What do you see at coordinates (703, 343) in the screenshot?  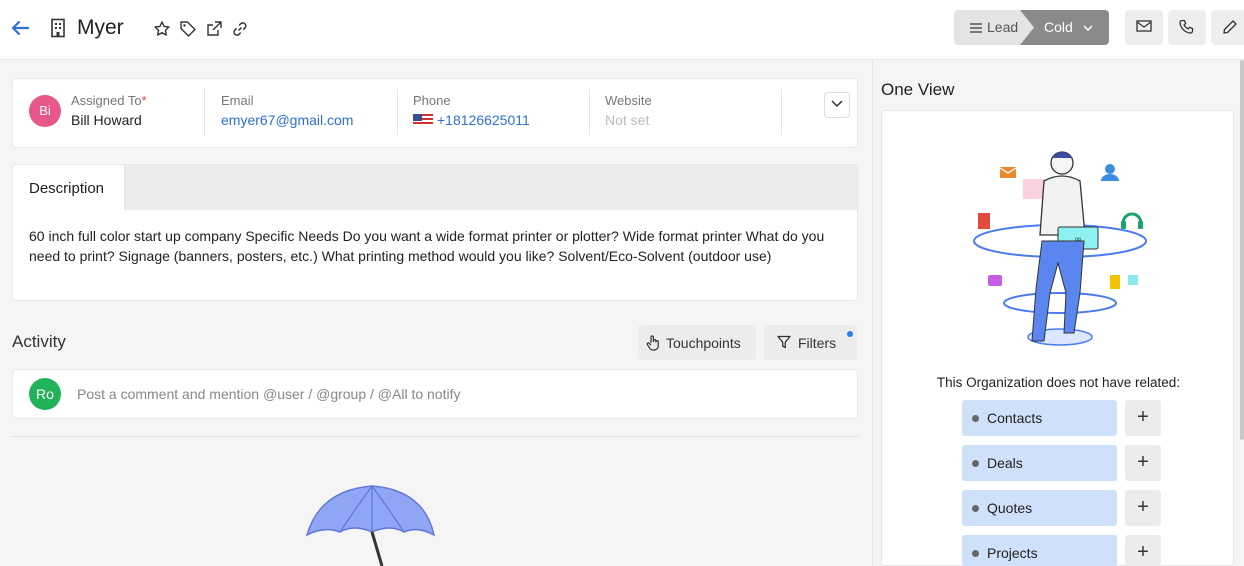 I see `touchpoints-label: Touchpoints` at bounding box center [703, 343].